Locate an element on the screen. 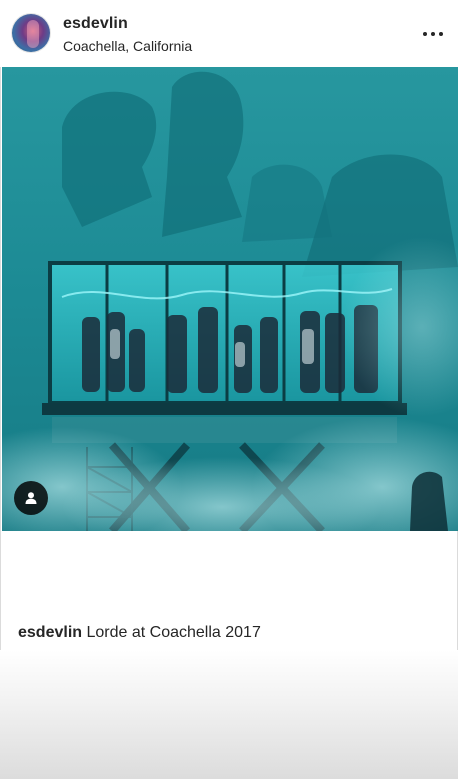  user-tag-icon is located at coordinates (31, 498).